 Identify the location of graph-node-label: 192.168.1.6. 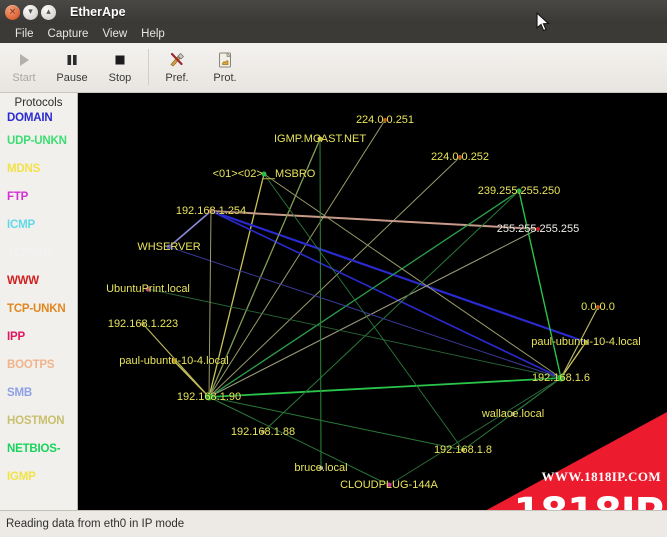
(561, 378).